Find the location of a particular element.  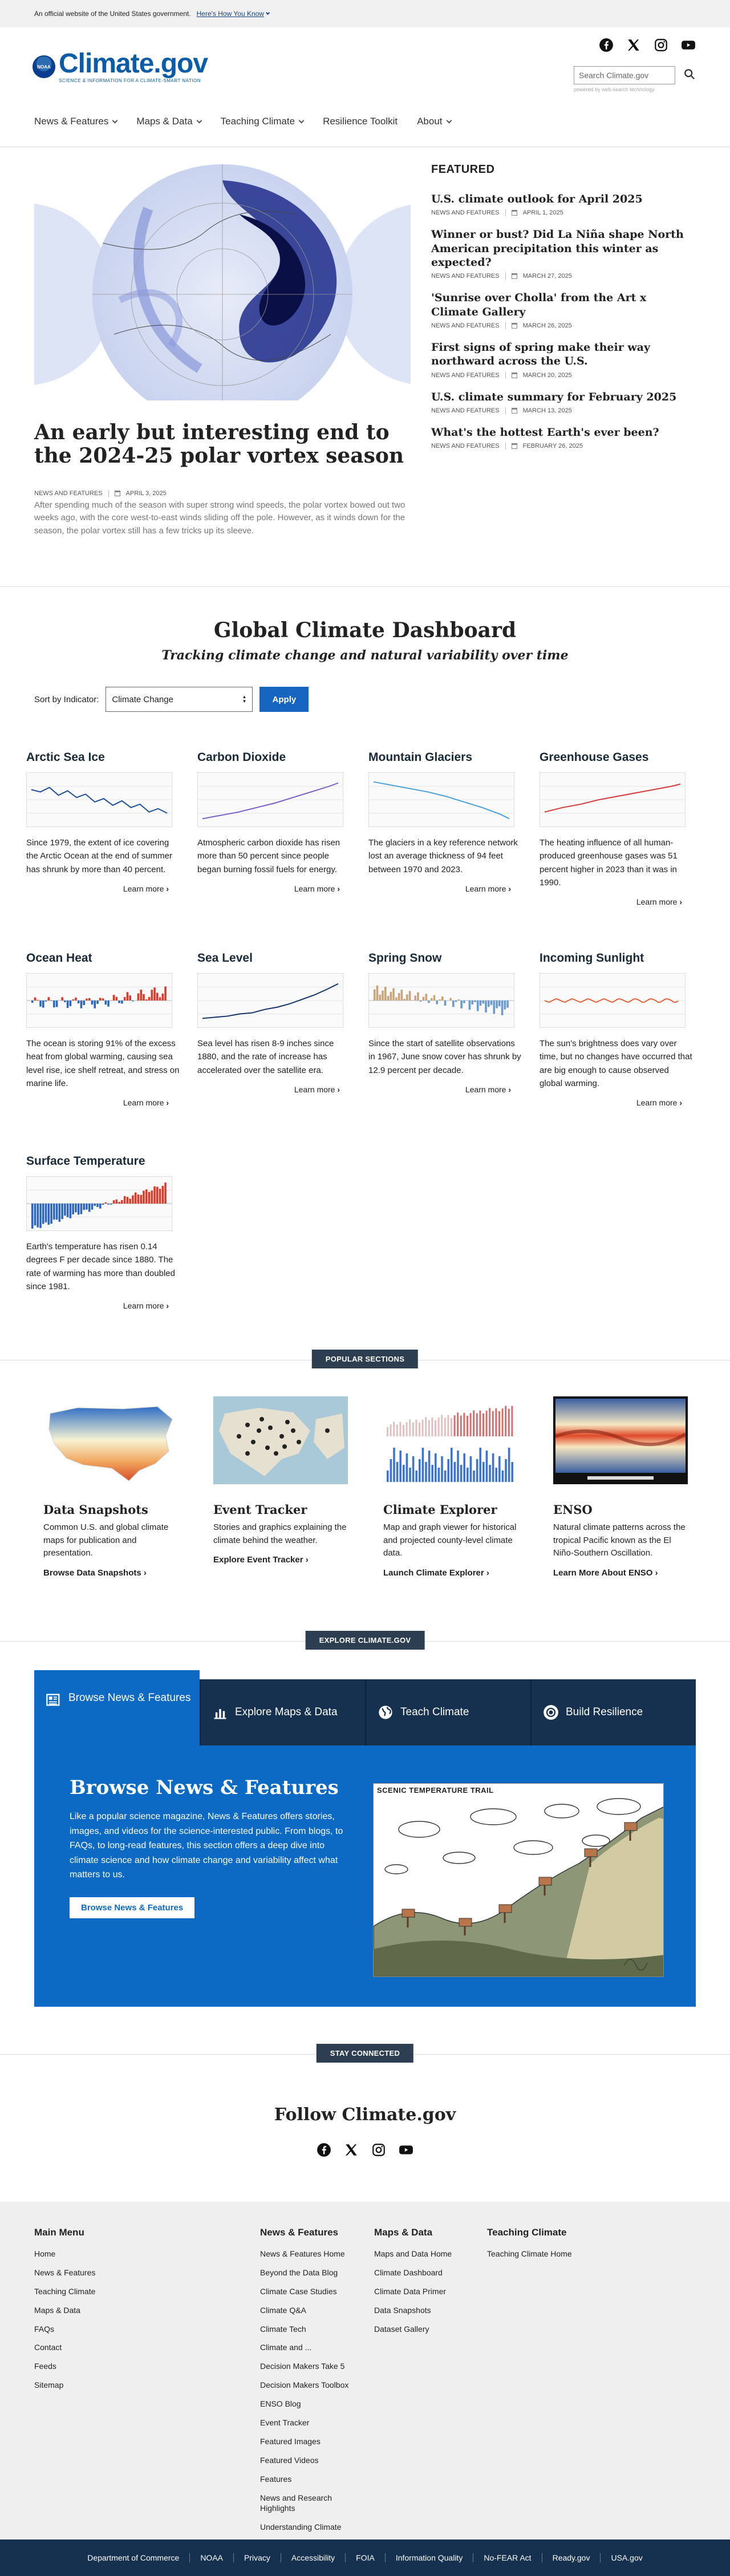

footer-link: Featured Images is located at coordinates (290, 2441).